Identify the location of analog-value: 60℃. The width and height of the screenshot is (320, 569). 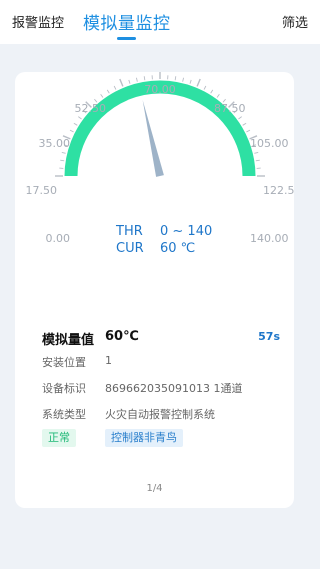
(122, 336).